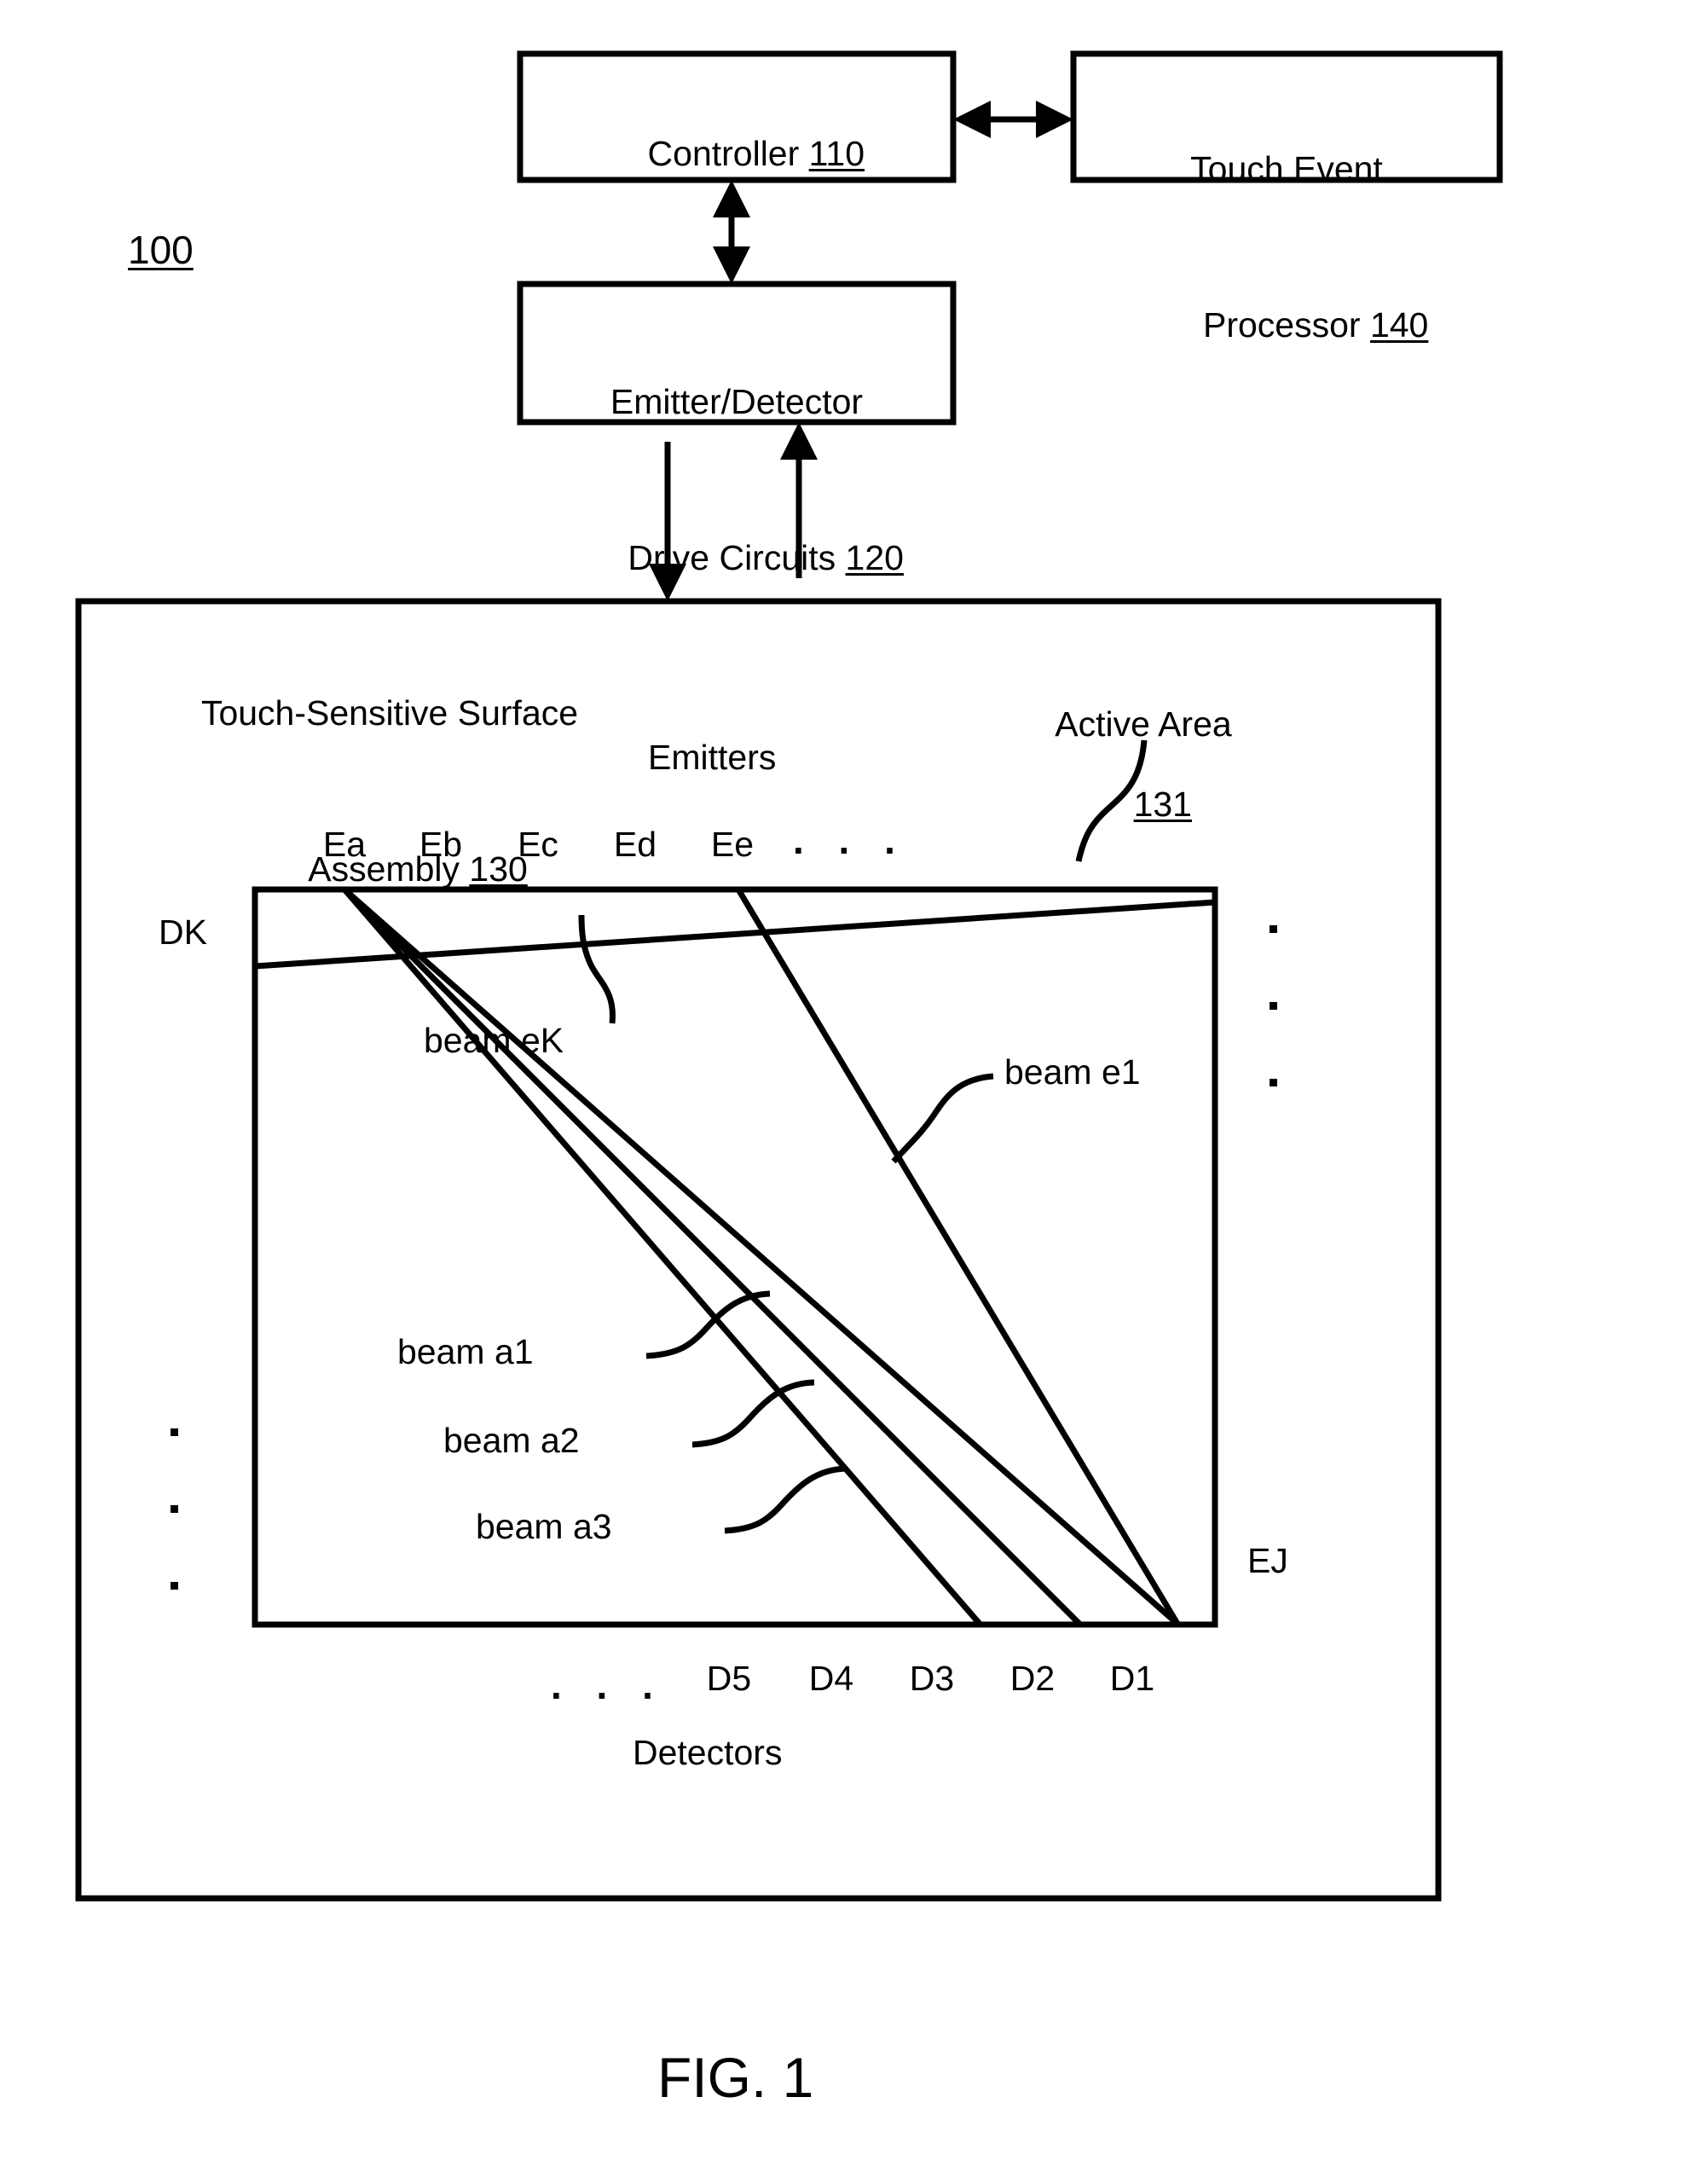  Describe the element at coordinates (512, 1440) in the screenshot. I see `beam-a2-label: beam a2` at that location.